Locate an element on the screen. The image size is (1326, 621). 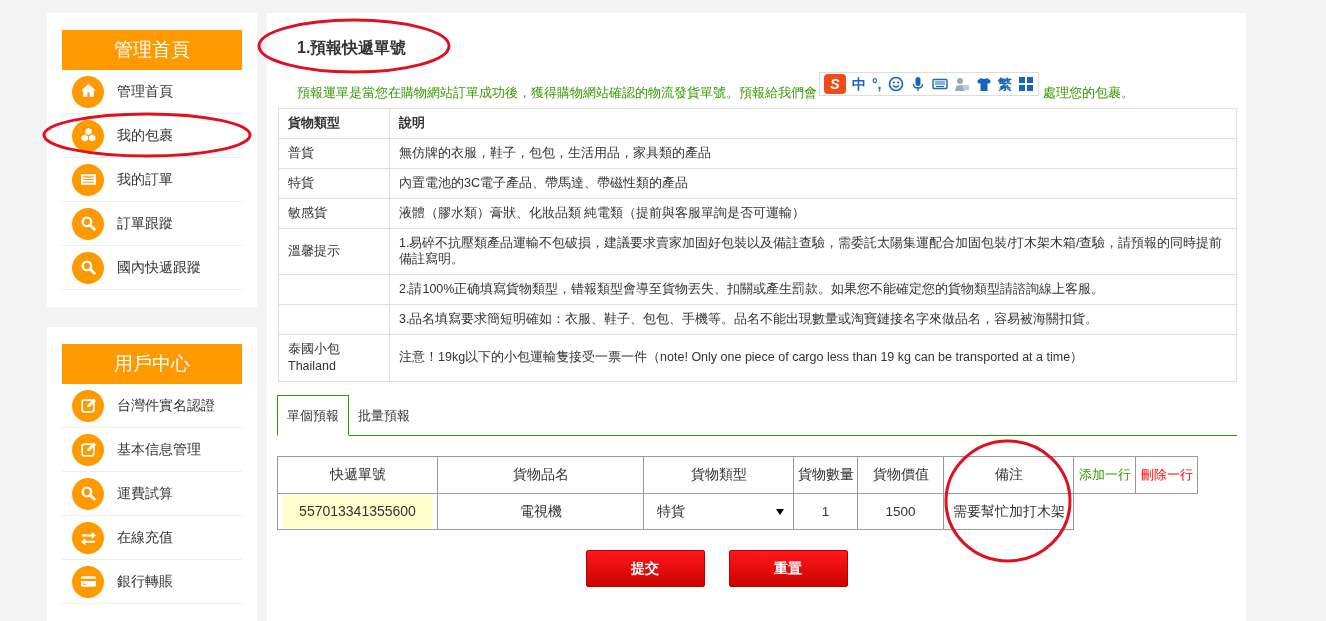
sidebar-item-label: 管理首頁 is located at coordinates (145, 91).